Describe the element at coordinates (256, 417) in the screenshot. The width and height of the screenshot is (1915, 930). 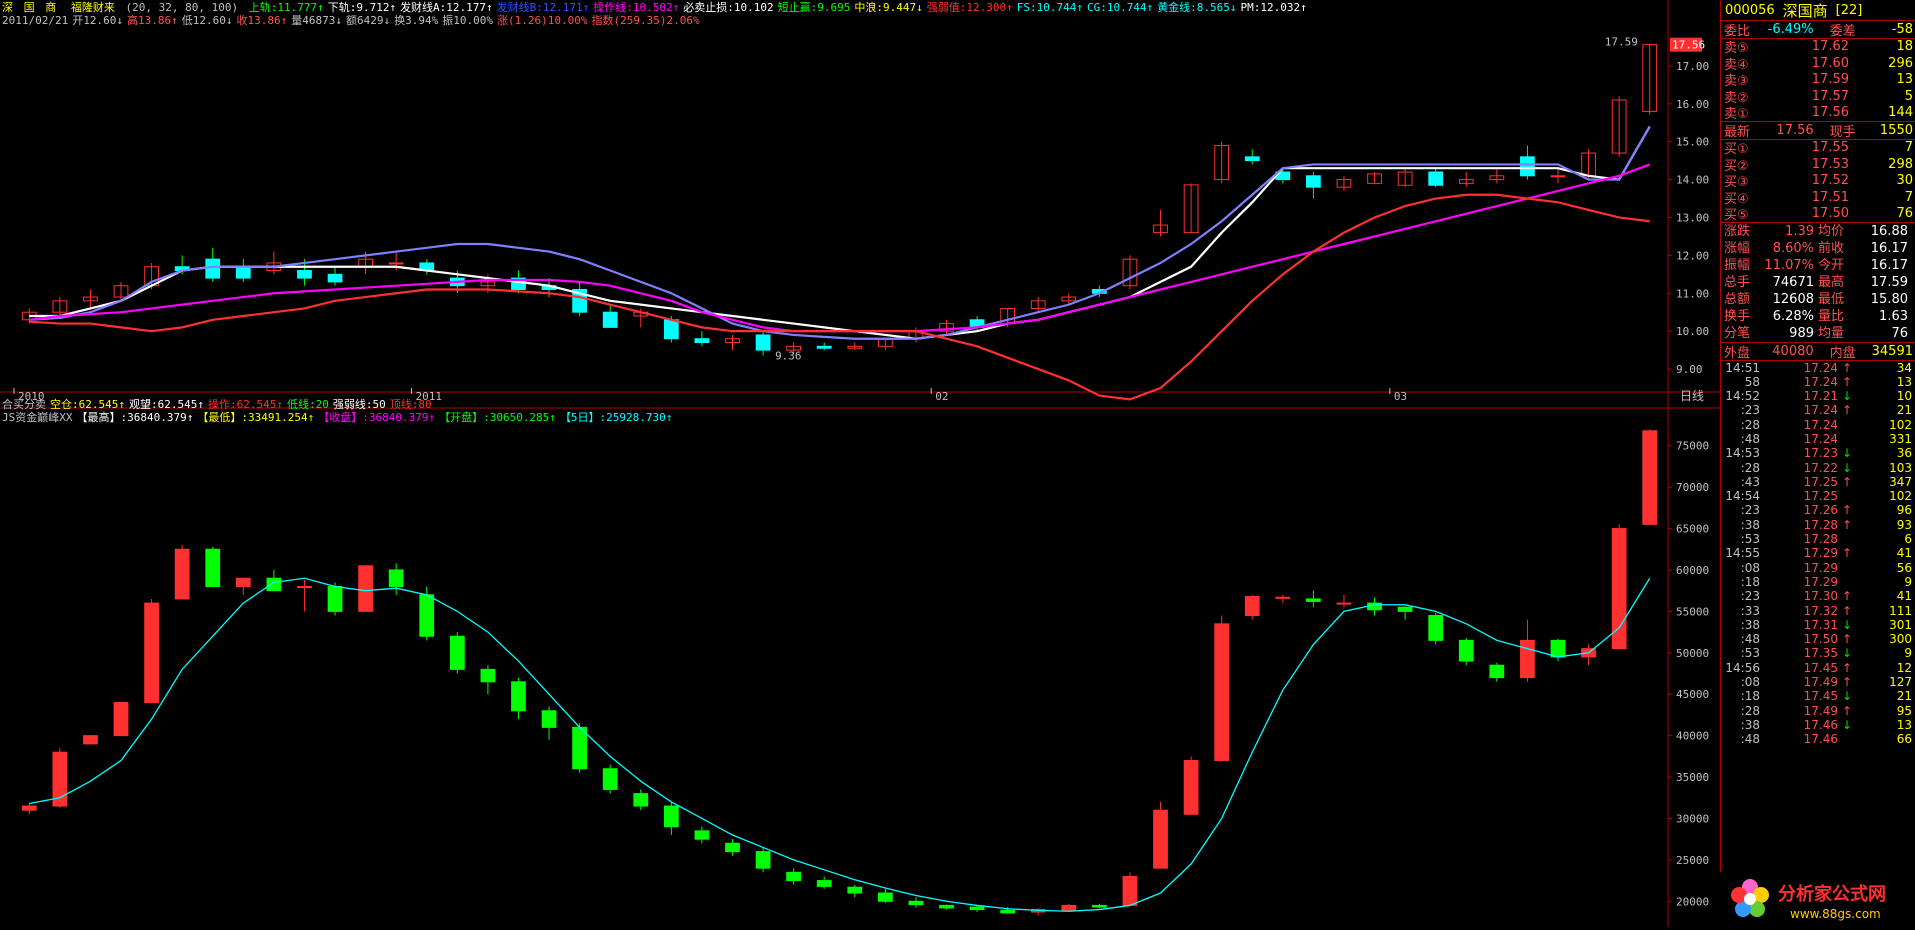
I see `sub-indicator-value-2: 【最低】:33491.254↑` at that location.